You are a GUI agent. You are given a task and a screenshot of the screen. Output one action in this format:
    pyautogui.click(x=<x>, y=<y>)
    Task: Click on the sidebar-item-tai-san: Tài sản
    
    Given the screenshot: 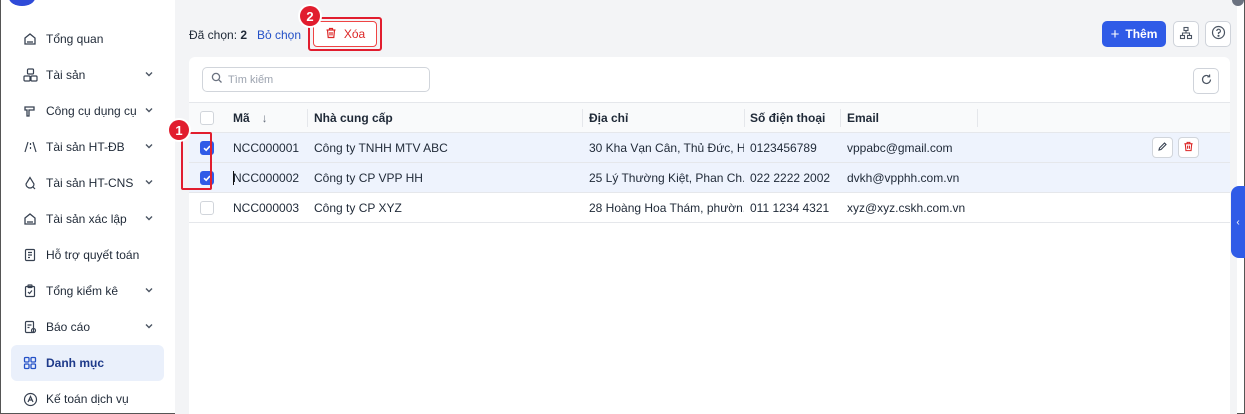 What is the action you would take?
    pyautogui.click(x=87, y=75)
    